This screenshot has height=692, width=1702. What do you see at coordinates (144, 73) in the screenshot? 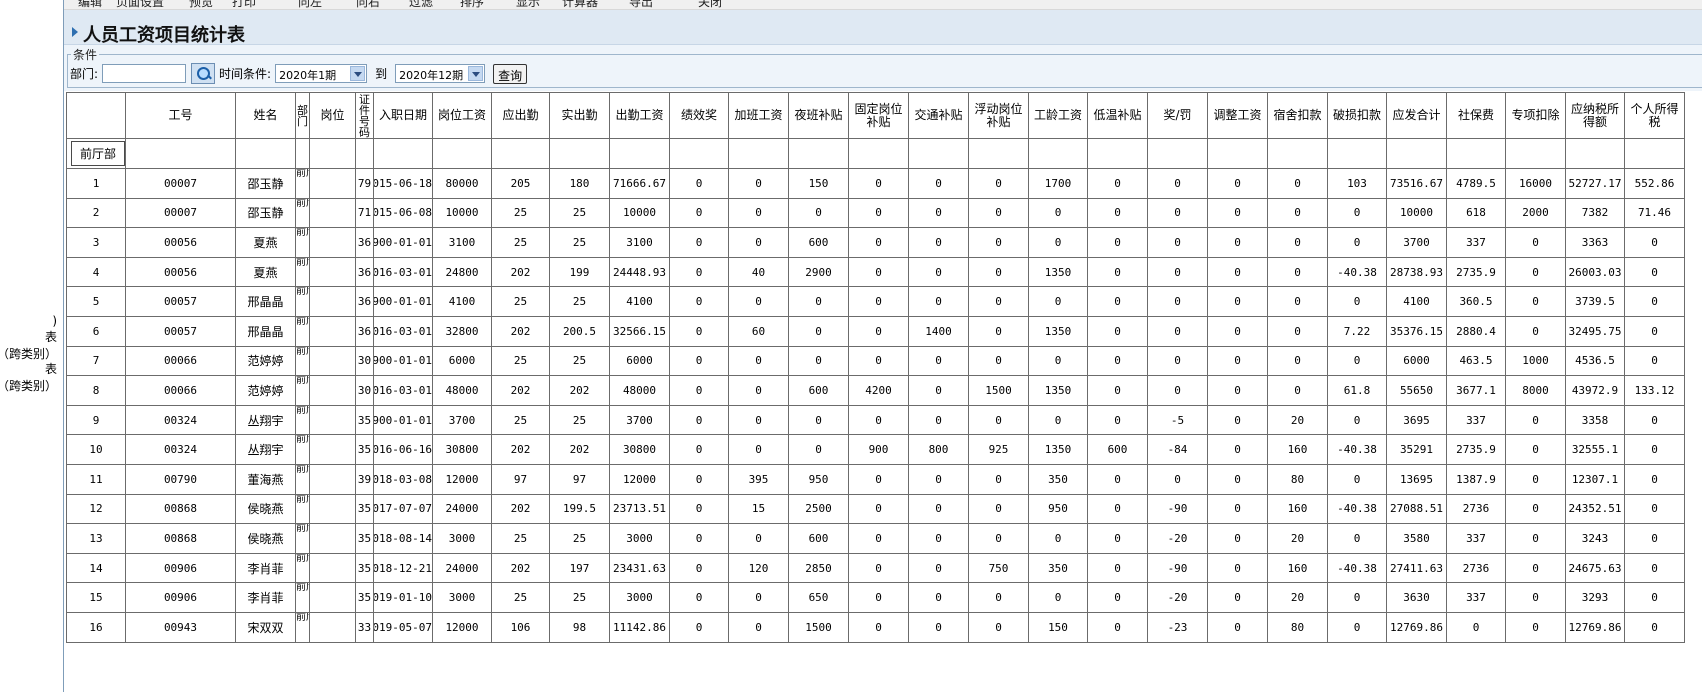
I see `dept-input` at bounding box center [144, 73].